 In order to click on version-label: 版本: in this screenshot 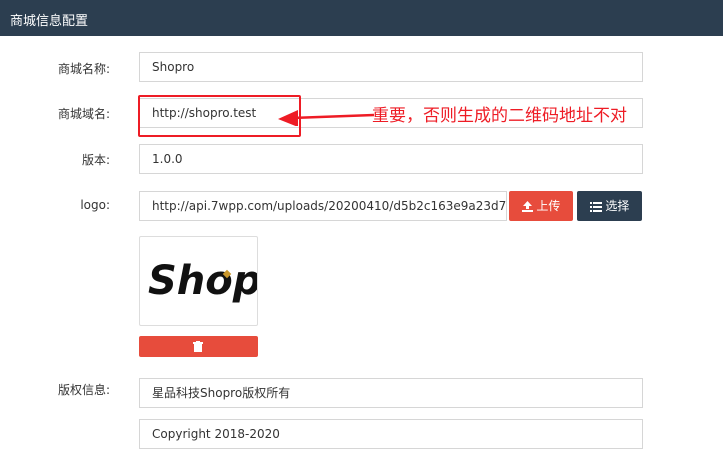, I will do `click(95, 160)`.